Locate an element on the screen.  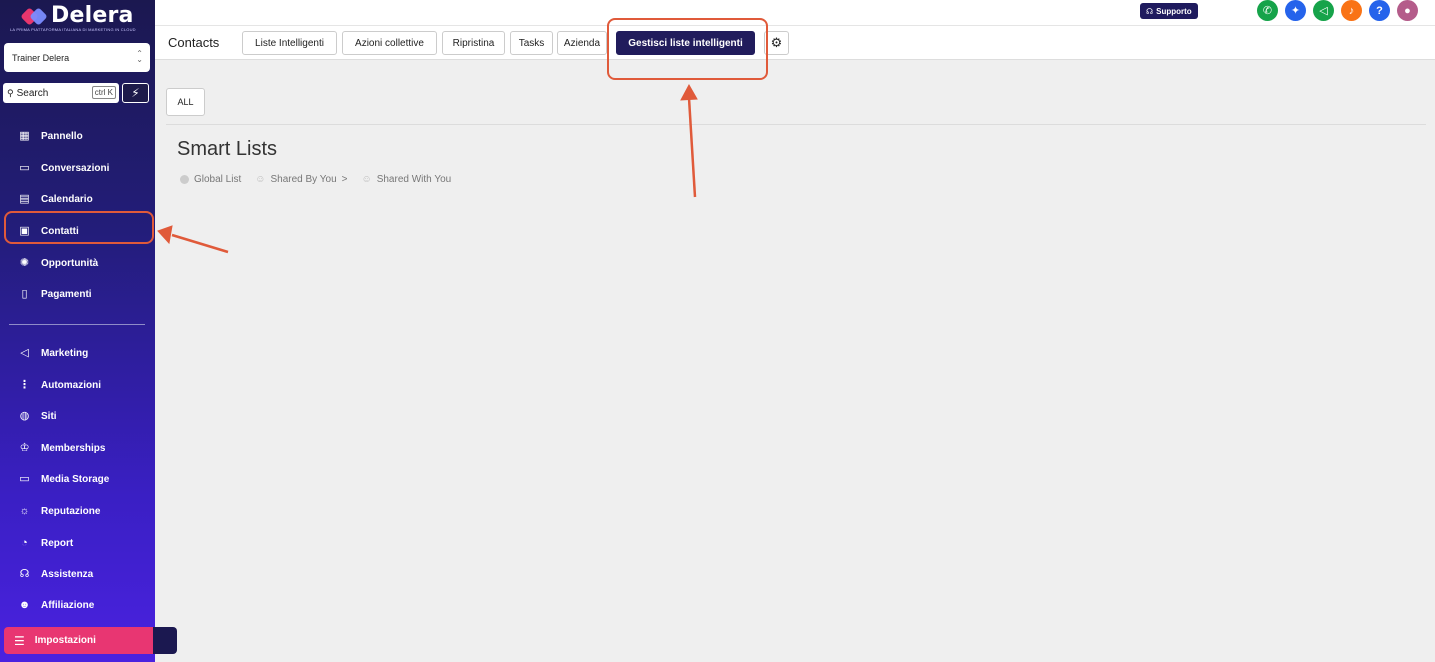
annotation-arrow-up is located at coordinates (689, 140).